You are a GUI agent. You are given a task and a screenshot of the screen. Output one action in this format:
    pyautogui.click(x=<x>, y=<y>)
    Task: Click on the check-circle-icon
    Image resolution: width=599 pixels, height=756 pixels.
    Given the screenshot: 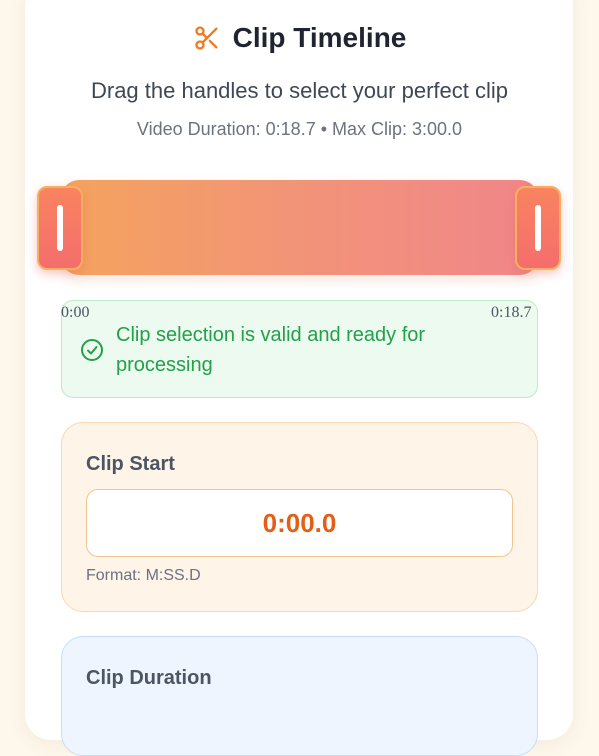 What is the action you would take?
    pyautogui.click(x=92, y=352)
    